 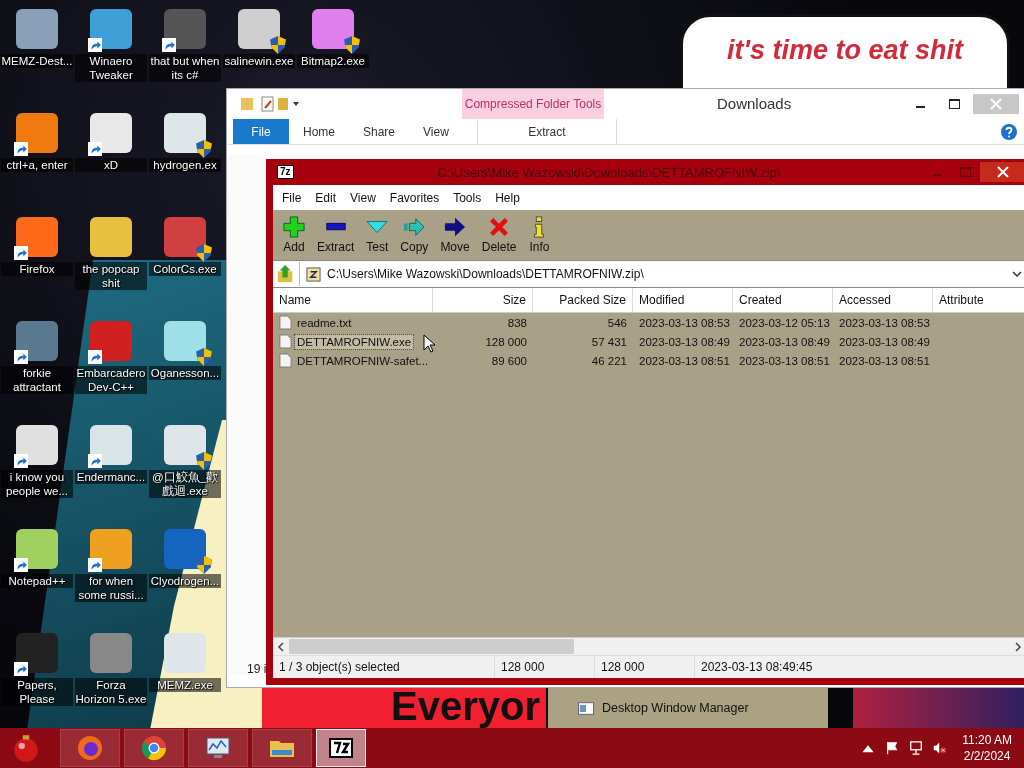 I want to click on file-name: readme.txt, so click(x=324, y=322).